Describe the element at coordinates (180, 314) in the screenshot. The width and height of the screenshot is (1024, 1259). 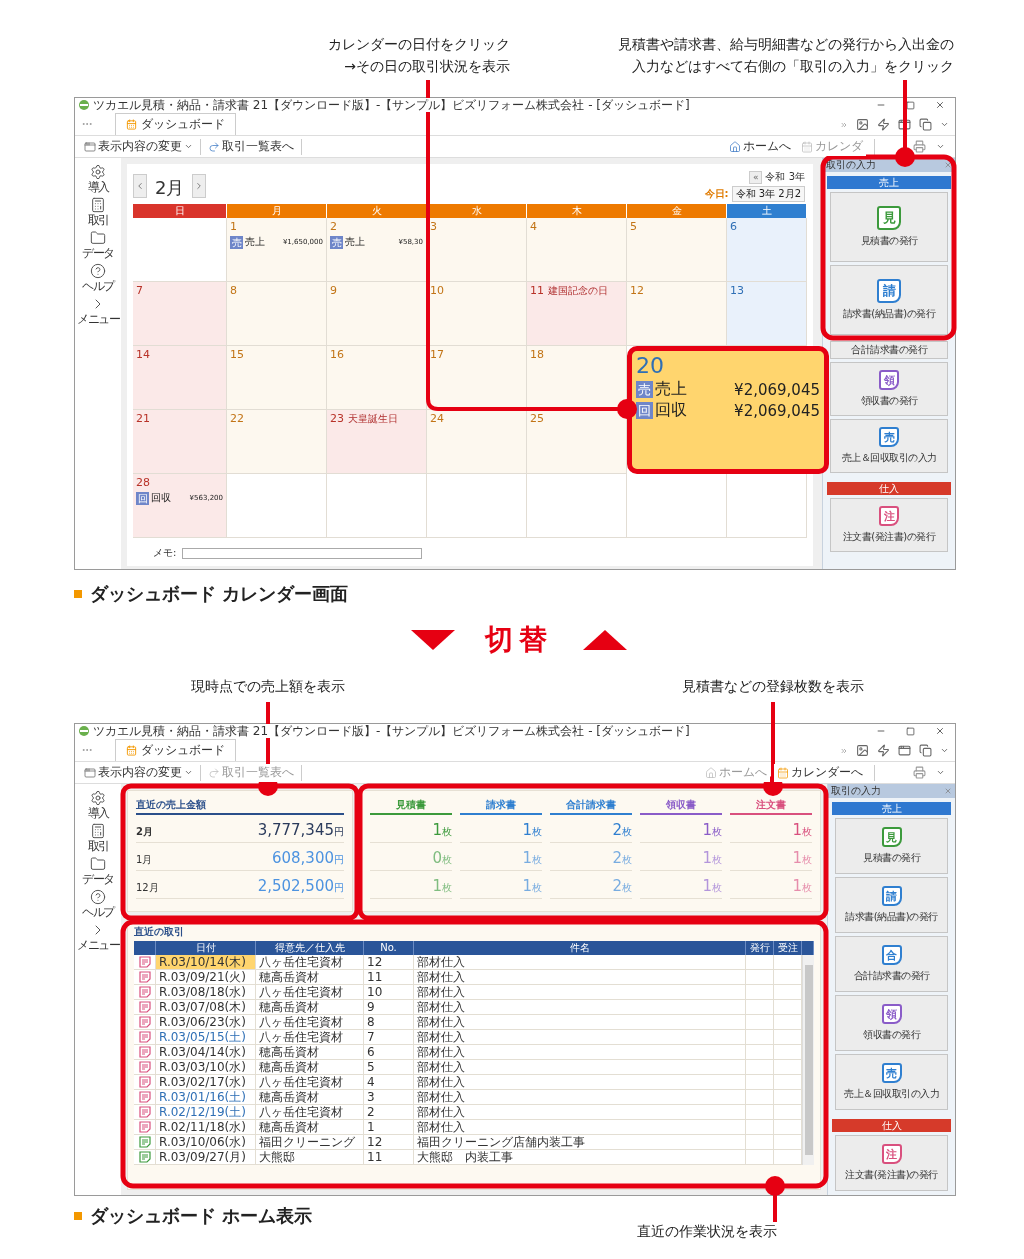
I see `calendar-day: 7` at that location.